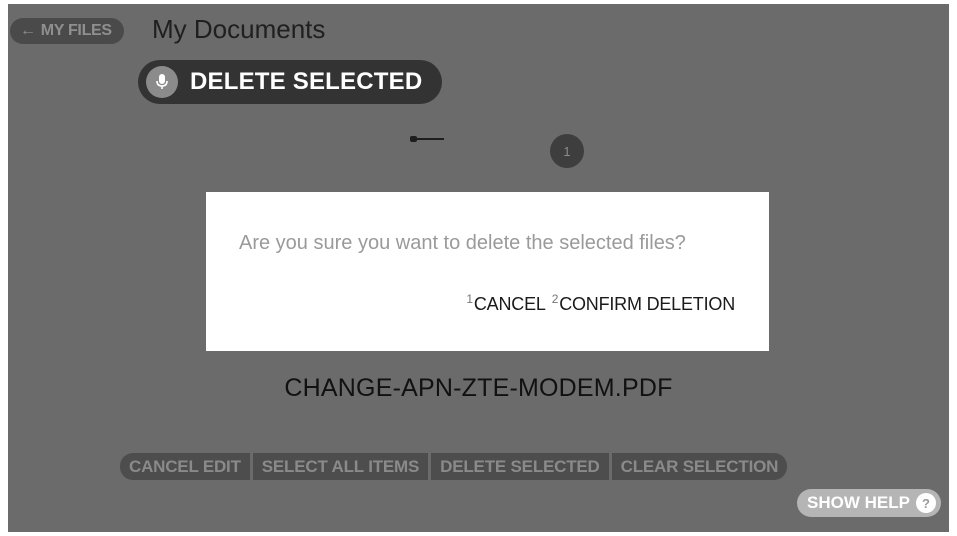 This screenshot has height=536, width=957. Describe the element at coordinates (162, 82) in the screenshot. I see `microphone-icon` at that location.